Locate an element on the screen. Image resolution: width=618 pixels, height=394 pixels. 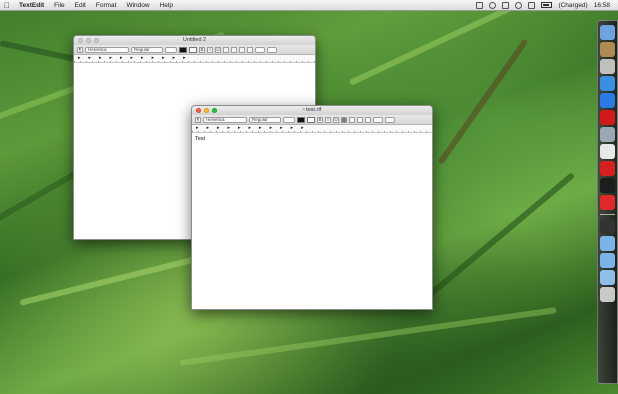
downloads-icon is located at coordinates (607, 277).